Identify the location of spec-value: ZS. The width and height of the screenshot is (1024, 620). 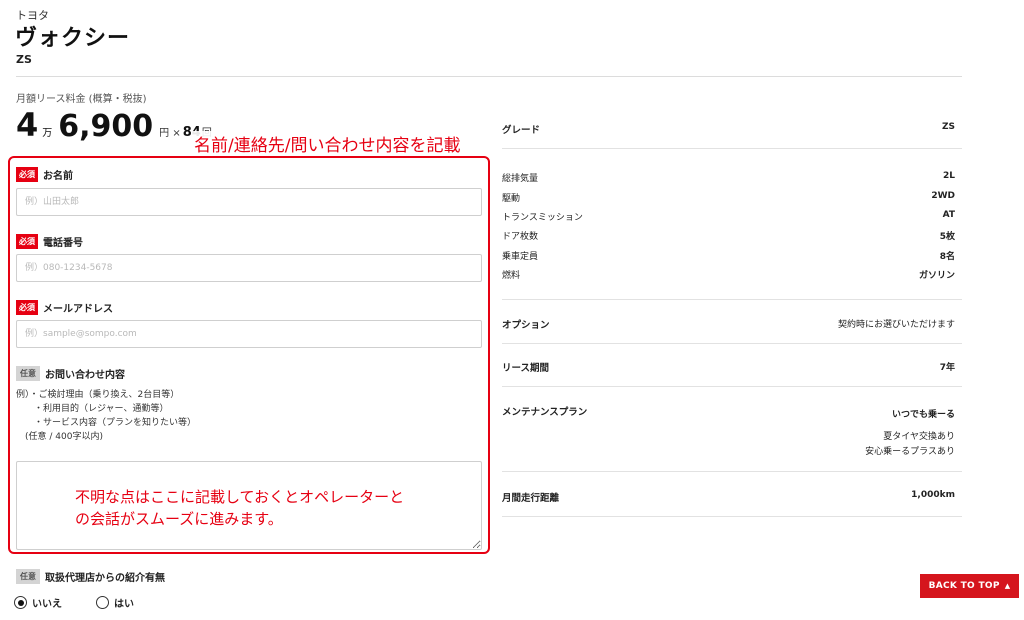
(948, 127).